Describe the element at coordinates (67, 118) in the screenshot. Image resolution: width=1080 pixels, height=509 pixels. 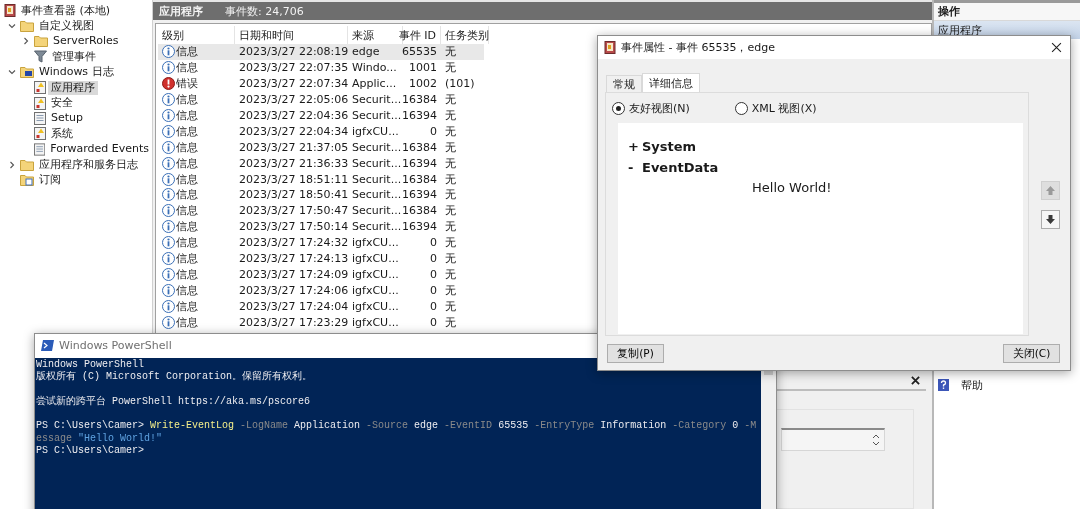
I see `tree-item: Setup` at that location.